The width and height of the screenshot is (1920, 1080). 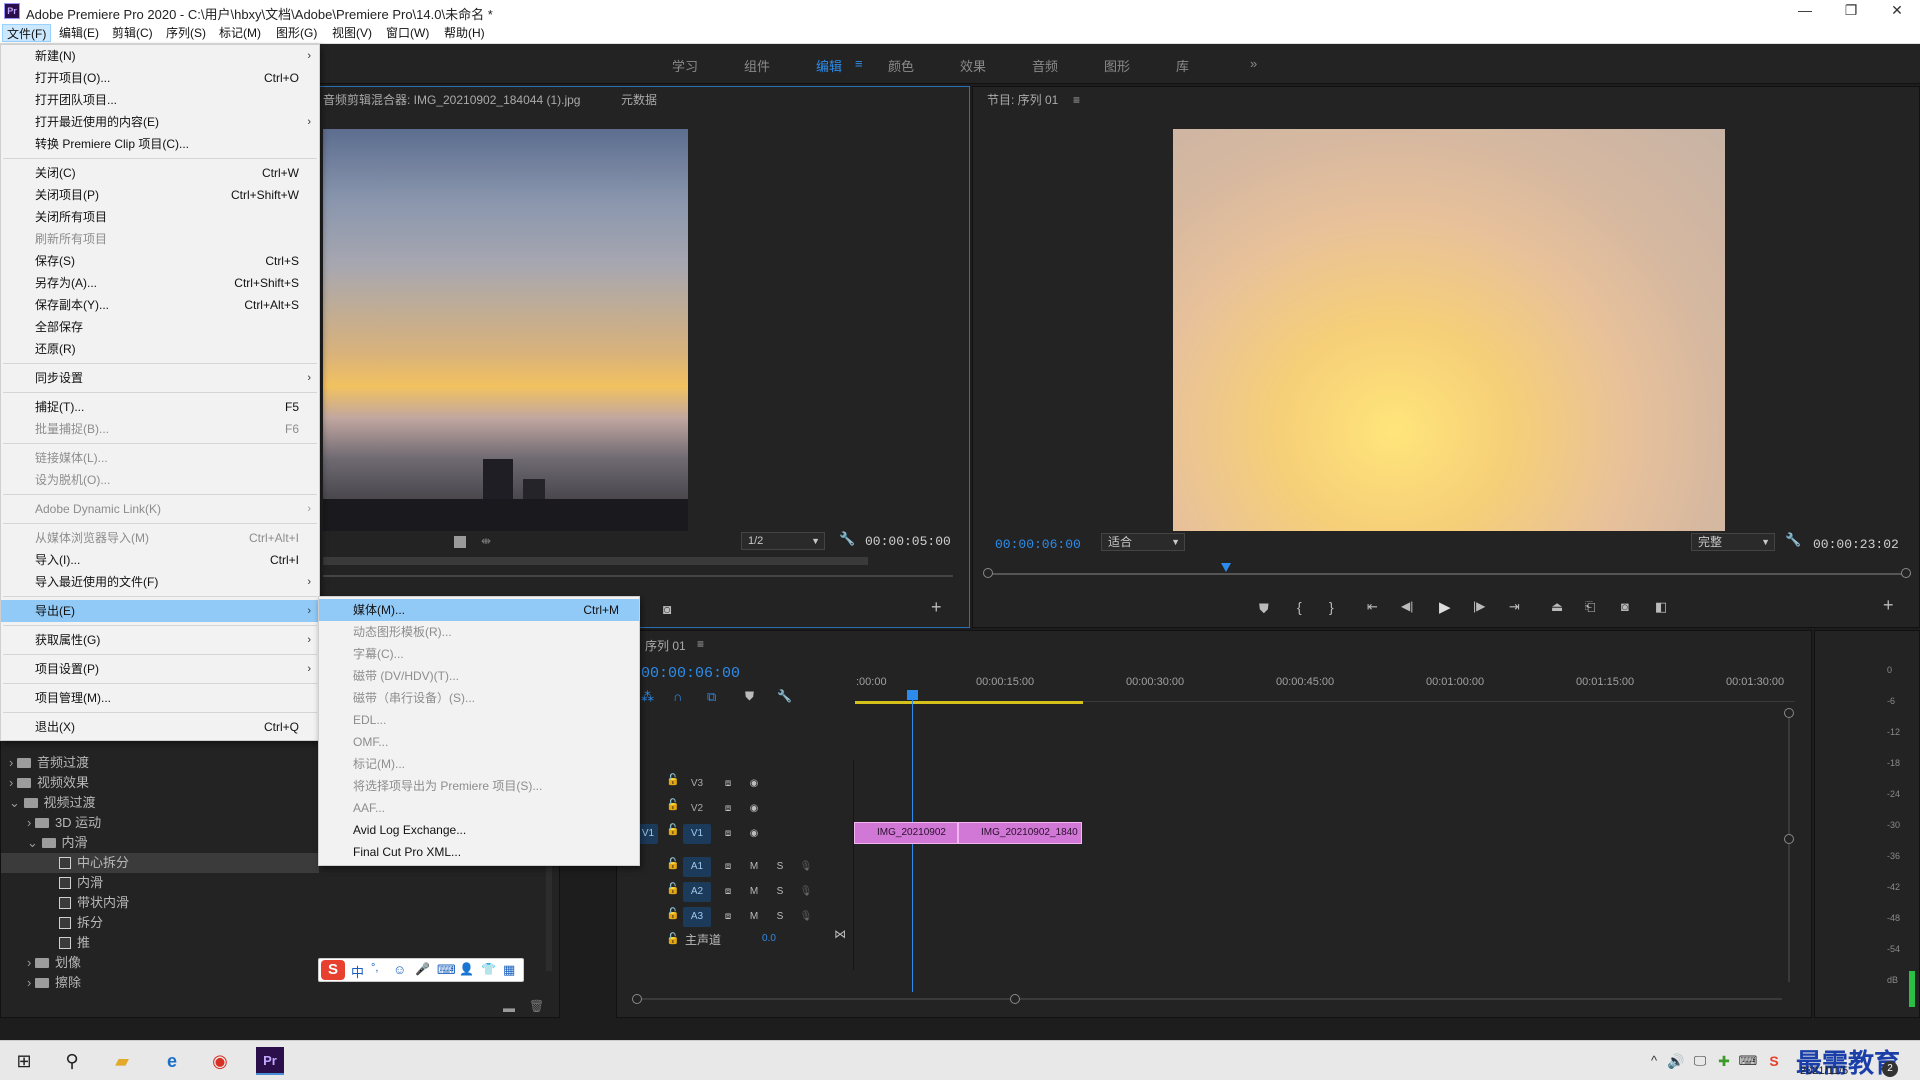 I want to click on linked-selection-icon: ⧉, so click(x=711, y=697).